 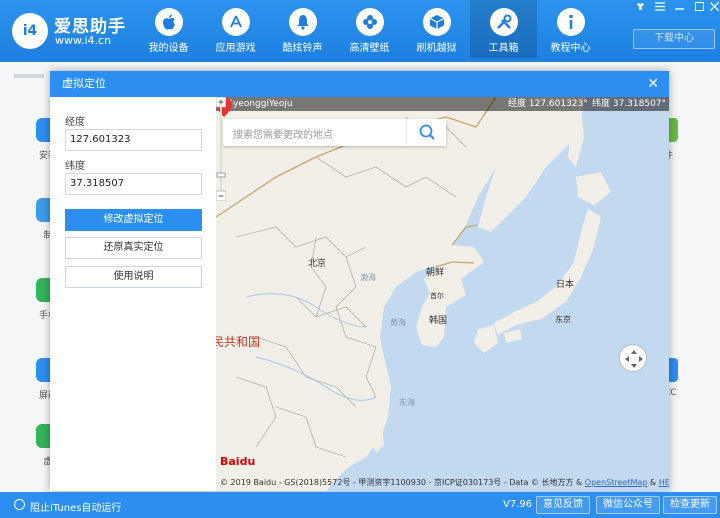 What do you see at coordinates (674, 39) in the screenshot?
I see `download-center-button: 下载中心` at bounding box center [674, 39].